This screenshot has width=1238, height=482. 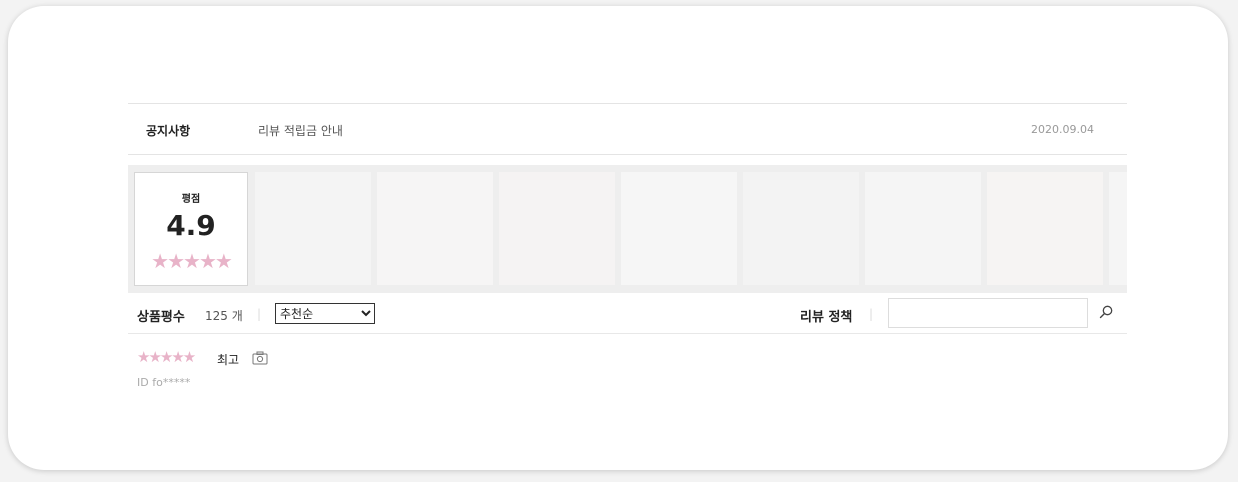 I want to click on review-filter-bar: 상품평수 125 개 | 추천순 리뷰 정책 |, so click(x=627, y=313).